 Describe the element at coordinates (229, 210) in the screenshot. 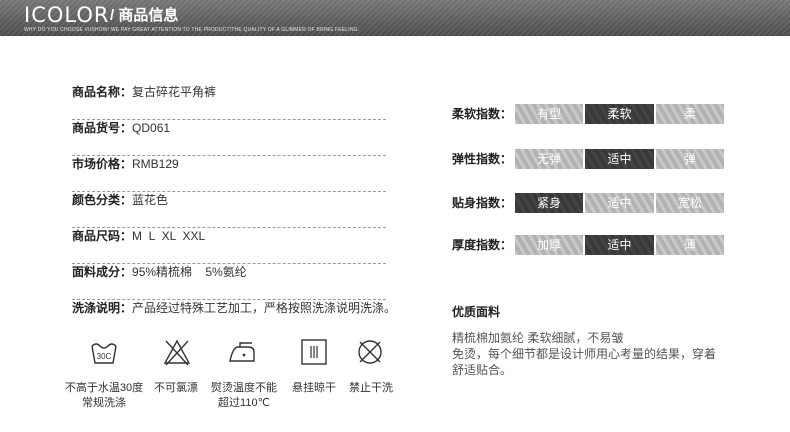

I see `spec-row-color: 颜色分类：蓝花色` at that location.